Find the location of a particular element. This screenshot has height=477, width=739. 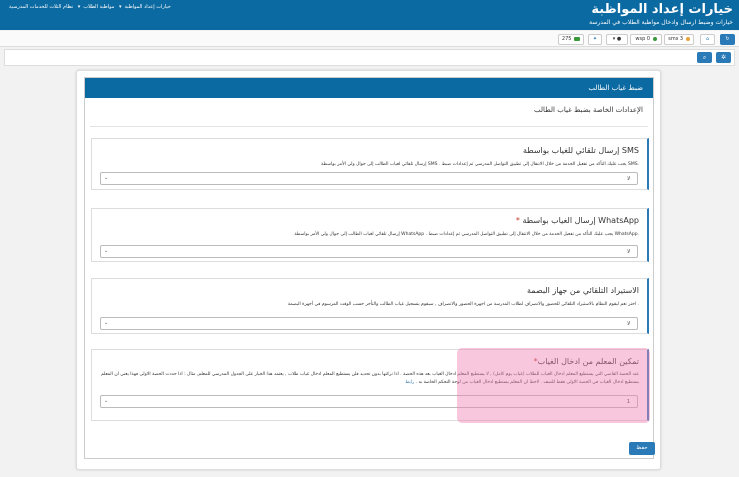

help-link: رابط is located at coordinates (409, 382).